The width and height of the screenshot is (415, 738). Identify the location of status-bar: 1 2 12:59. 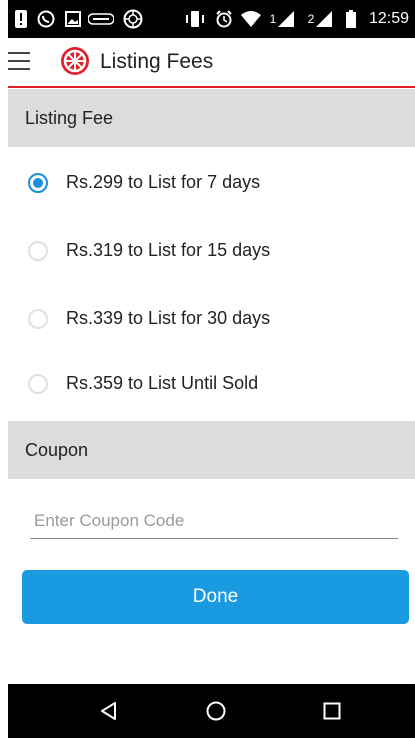
(211, 19).